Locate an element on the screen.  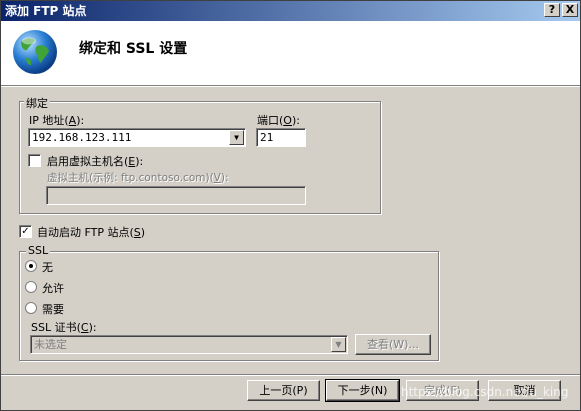
footer-divider is located at coordinates (290, 375).